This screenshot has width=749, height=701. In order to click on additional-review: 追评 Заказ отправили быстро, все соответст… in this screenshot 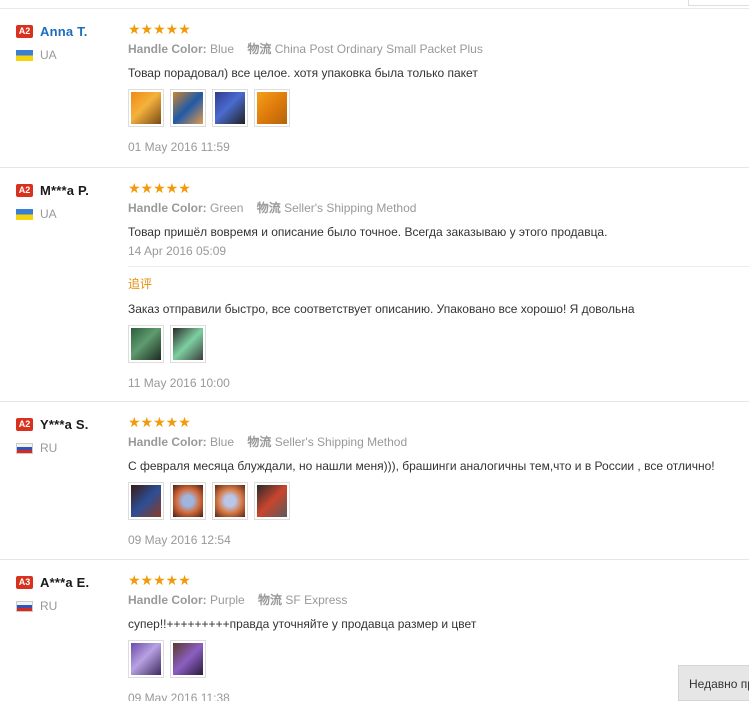, I will do `click(438, 333)`.